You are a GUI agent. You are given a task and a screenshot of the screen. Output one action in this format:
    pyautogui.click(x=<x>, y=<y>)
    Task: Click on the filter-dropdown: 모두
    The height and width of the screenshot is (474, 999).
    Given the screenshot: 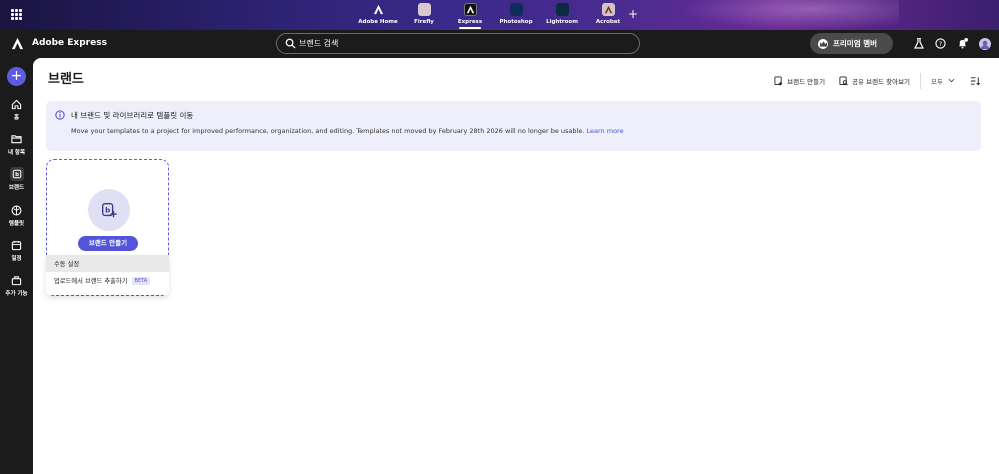 What is the action you would take?
    pyautogui.click(x=943, y=81)
    